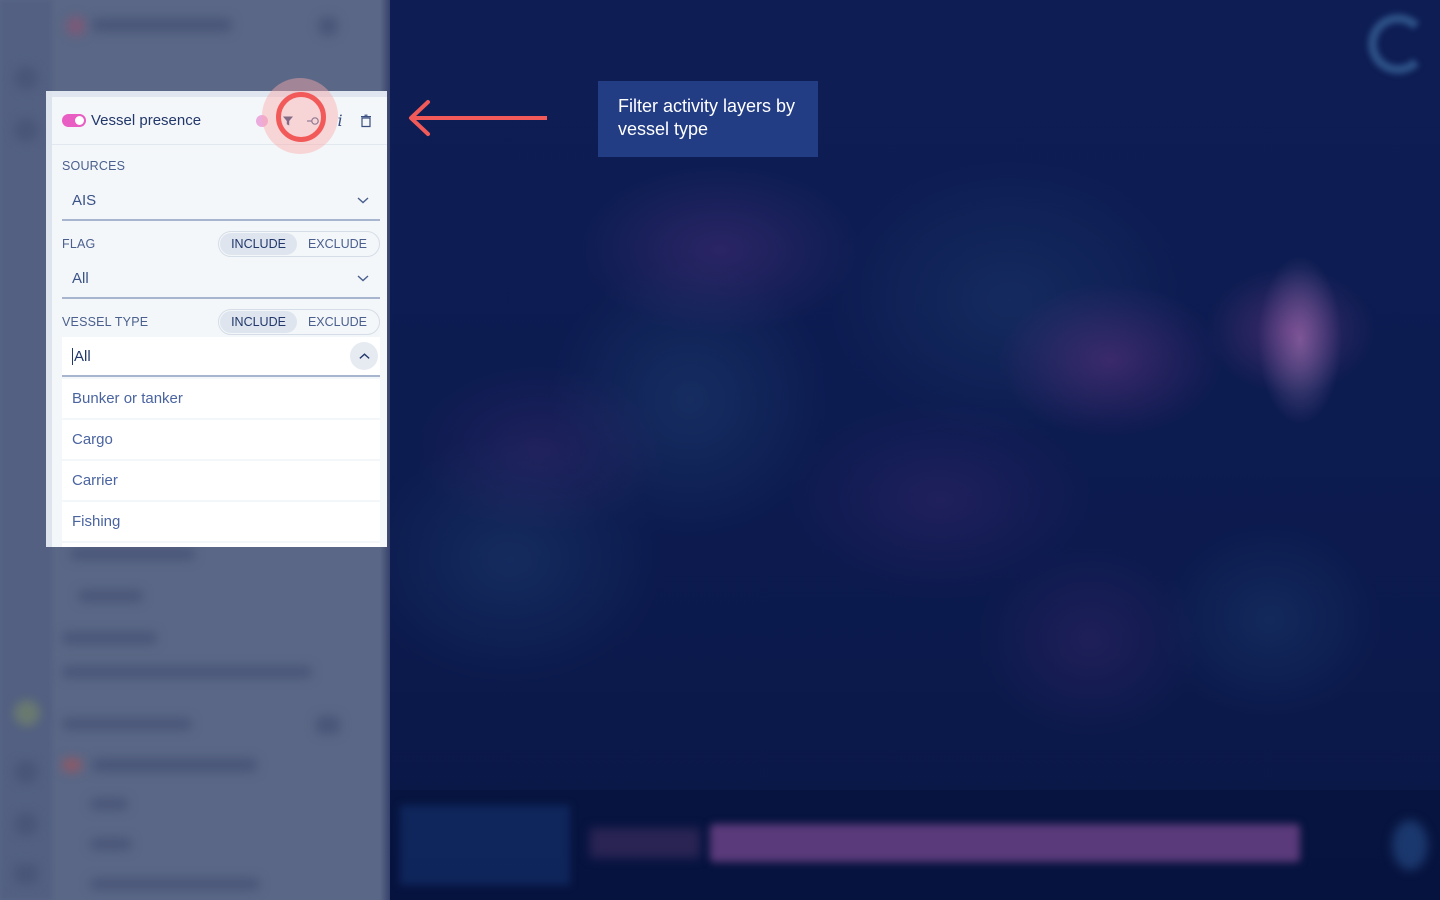 This screenshot has height=900, width=1440. What do you see at coordinates (366, 121) in the screenshot?
I see `delete-icon` at bounding box center [366, 121].